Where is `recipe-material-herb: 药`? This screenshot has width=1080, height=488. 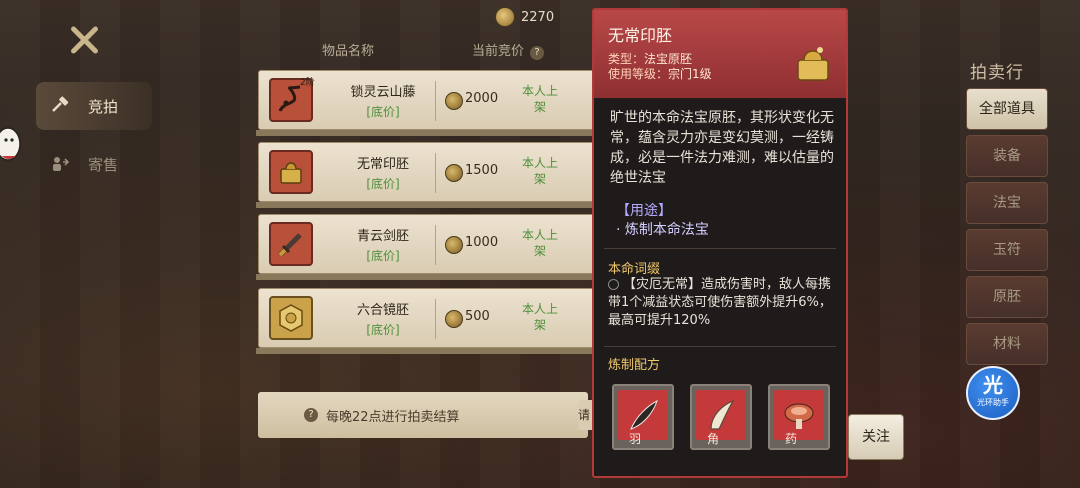 recipe-material-herb: 药 is located at coordinates (799, 417).